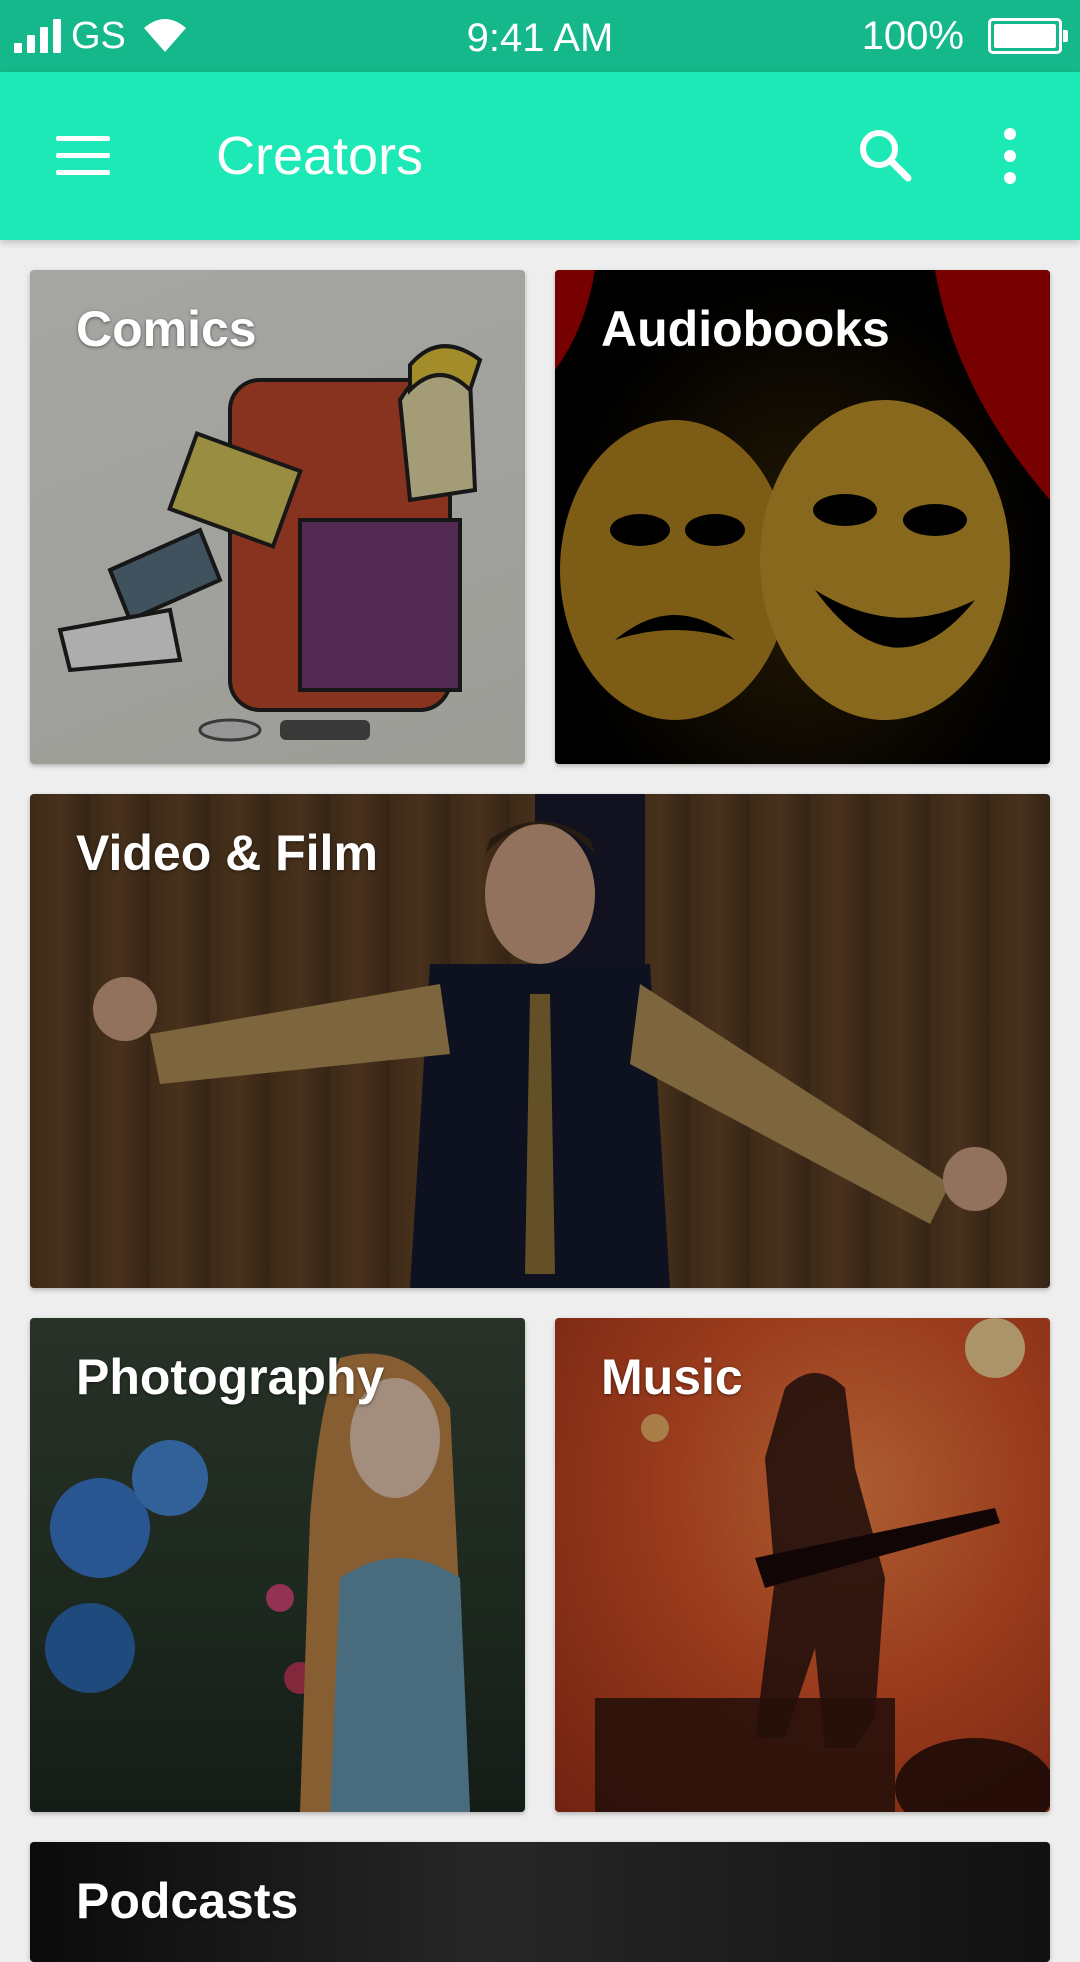  What do you see at coordinates (540, 156) in the screenshot?
I see `app-bar: Creators` at bounding box center [540, 156].